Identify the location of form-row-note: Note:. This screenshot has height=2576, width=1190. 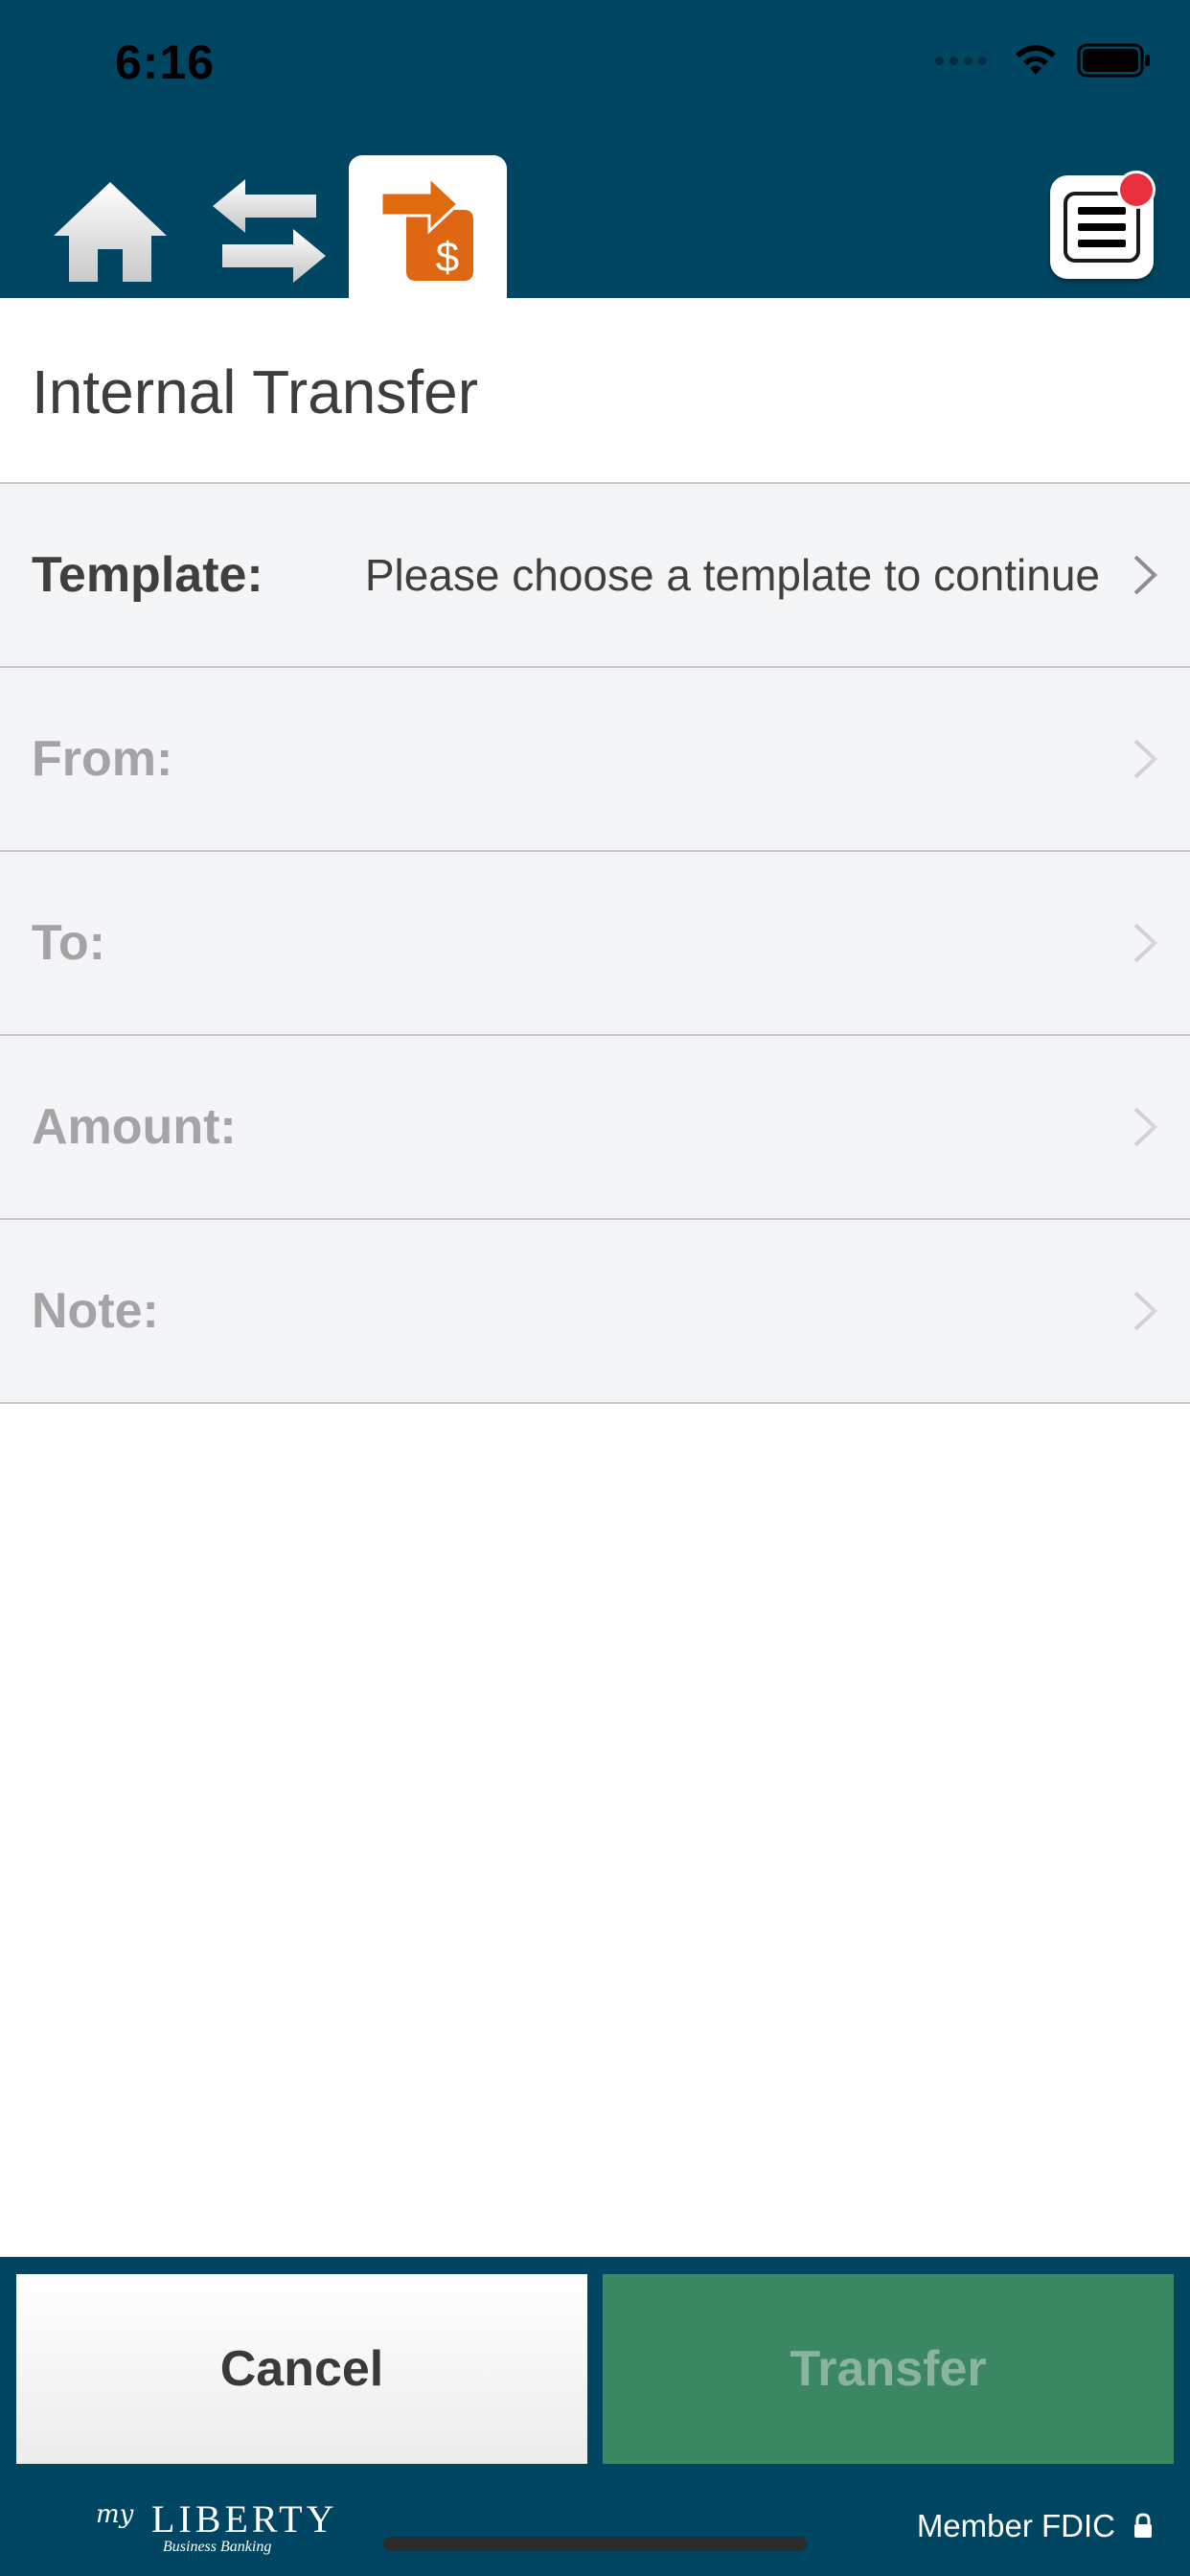
(595, 1312).